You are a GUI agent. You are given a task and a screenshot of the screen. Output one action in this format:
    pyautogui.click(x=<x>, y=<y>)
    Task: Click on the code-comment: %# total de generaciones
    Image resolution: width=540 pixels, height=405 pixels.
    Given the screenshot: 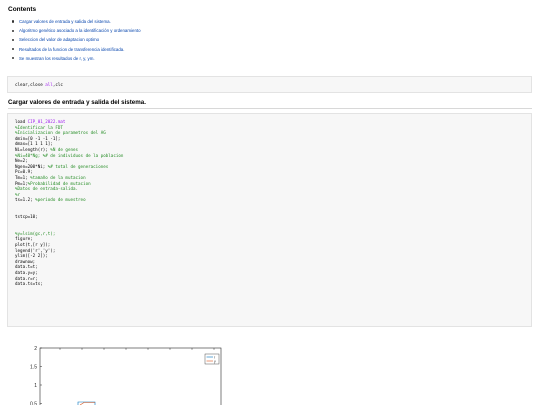 What is the action you would take?
    pyautogui.click(x=78, y=166)
    